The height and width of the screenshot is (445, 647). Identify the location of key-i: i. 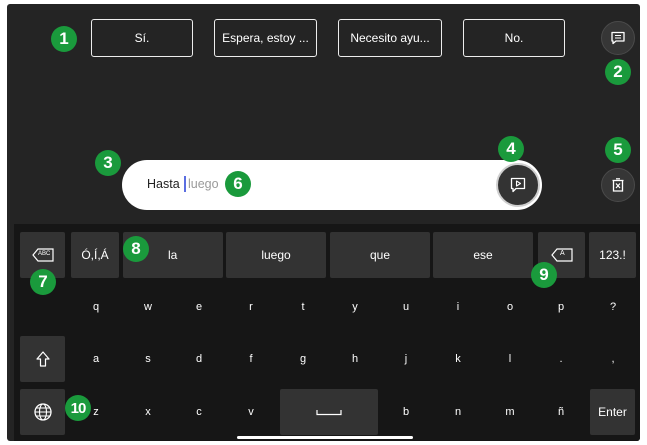
(458, 307).